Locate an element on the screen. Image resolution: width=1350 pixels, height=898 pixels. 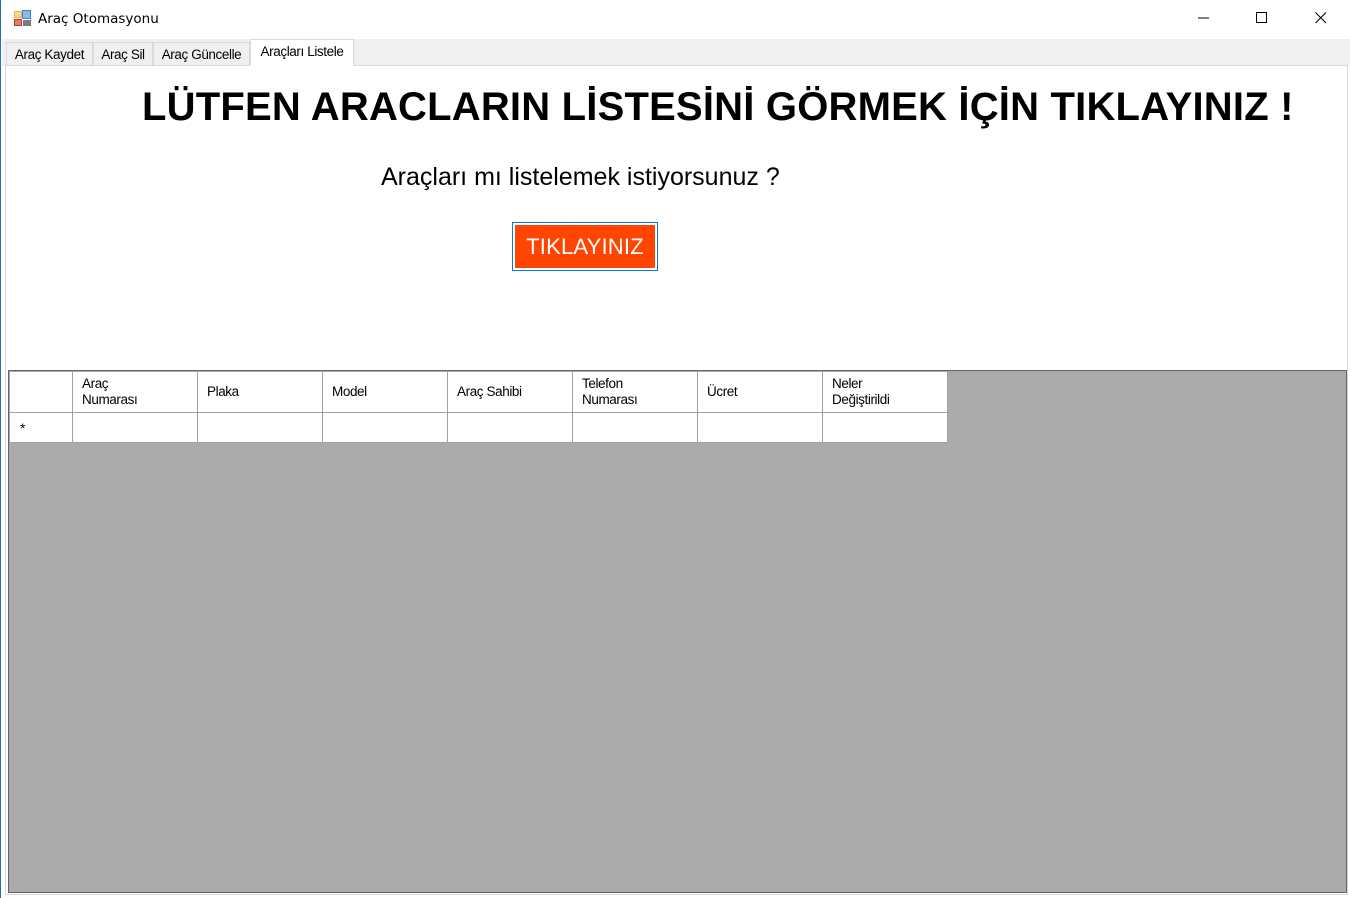
tab-arac-guncelle: Araç Güncelle is located at coordinates (201, 53).